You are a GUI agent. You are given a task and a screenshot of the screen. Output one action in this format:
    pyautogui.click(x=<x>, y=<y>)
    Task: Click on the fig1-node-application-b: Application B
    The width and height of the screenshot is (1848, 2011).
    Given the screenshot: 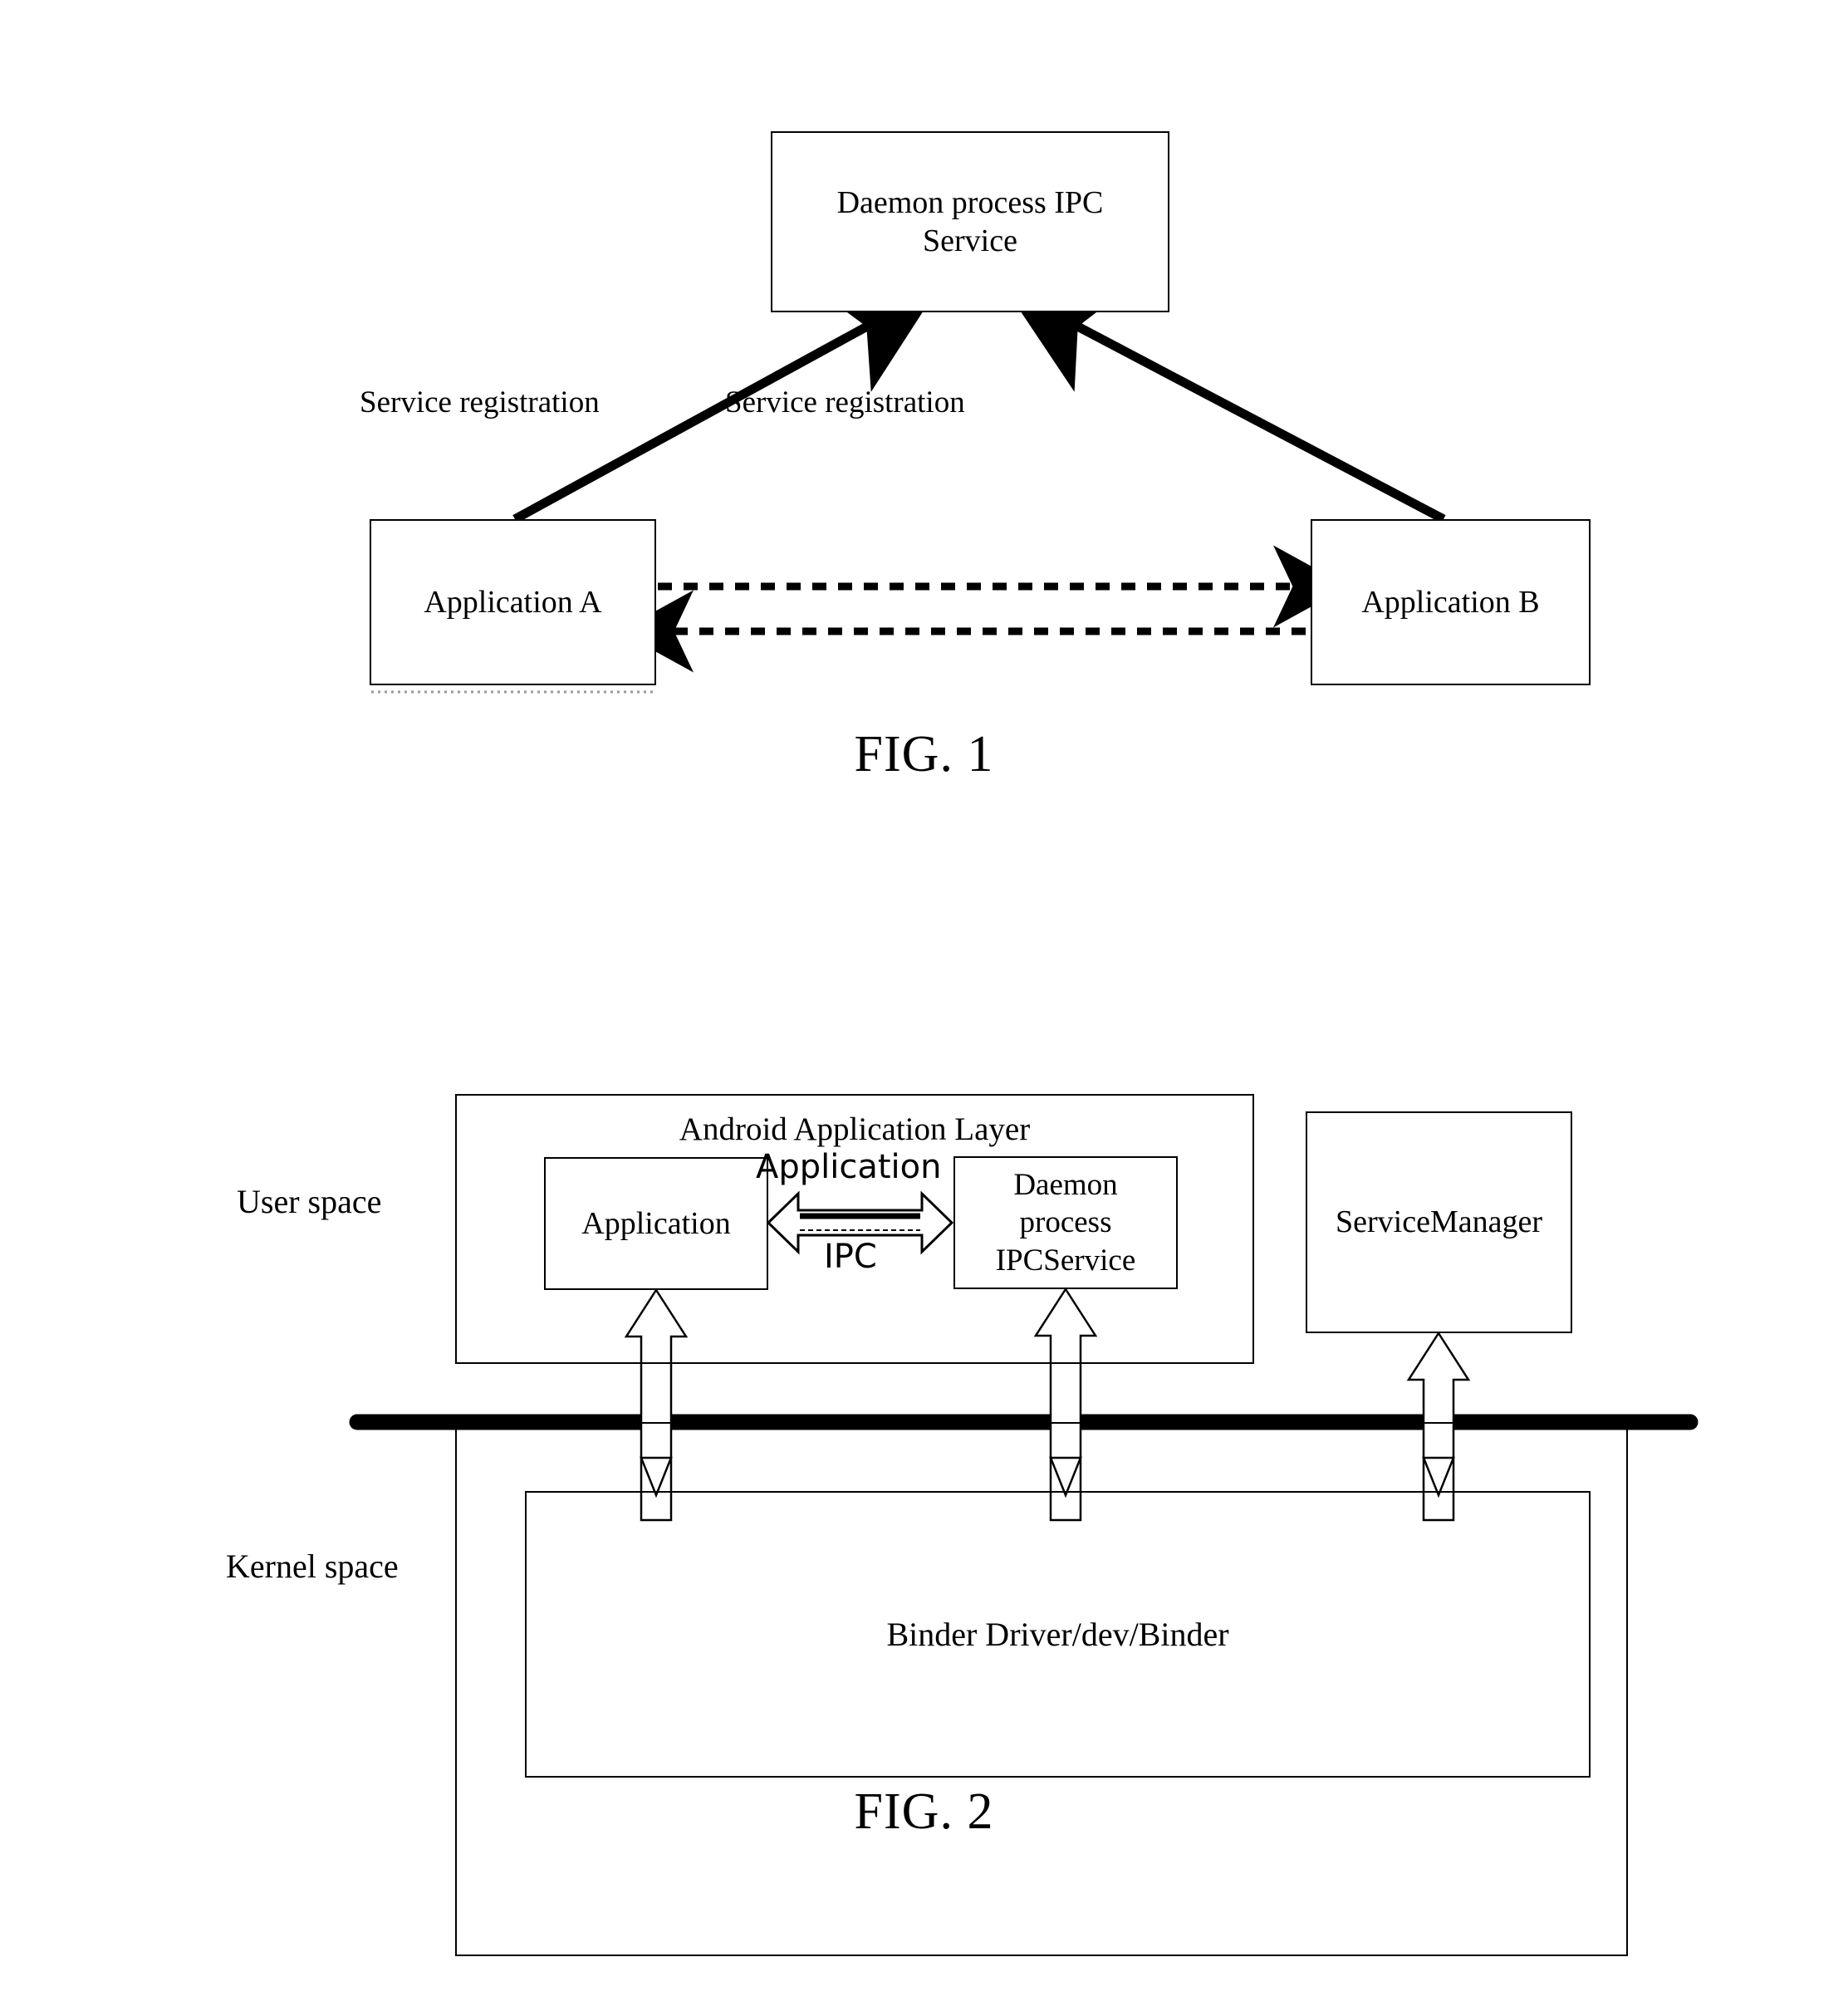 What is the action you would take?
    pyautogui.click(x=1451, y=602)
    